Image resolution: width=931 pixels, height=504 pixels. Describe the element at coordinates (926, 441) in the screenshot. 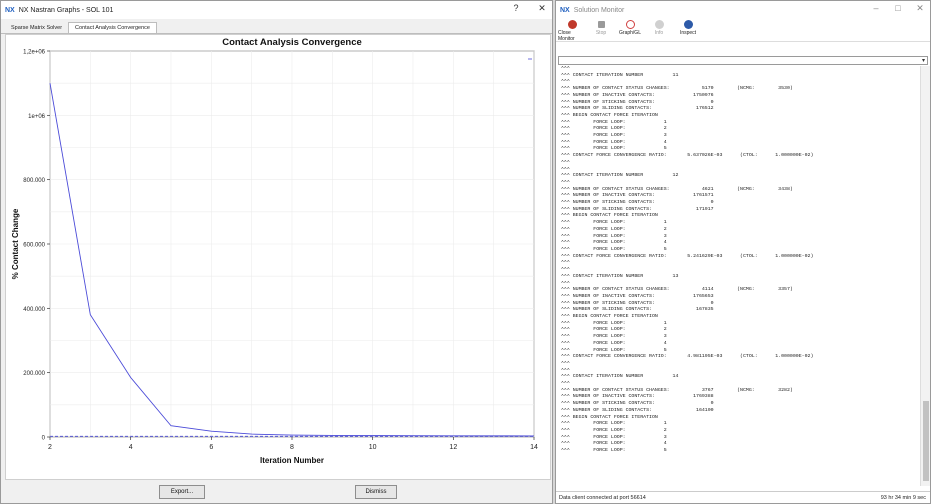

I see `scrollbar-thumb` at that location.